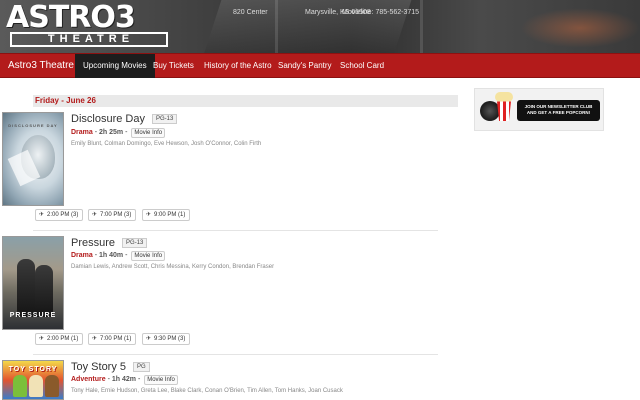 Image resolution: width=640 pixels, height=400 pixels. I want to click on movie-title: Disclosure Day PG-13, so click(124, 119).